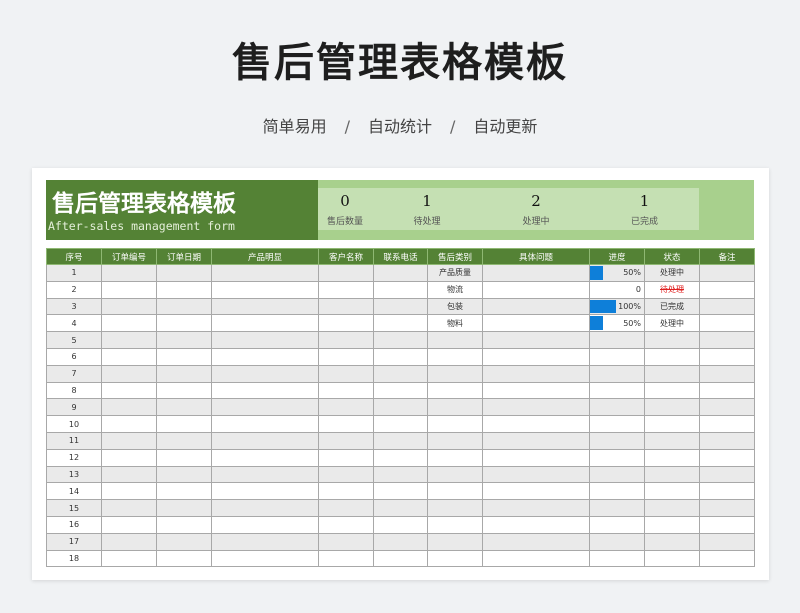 This screenshot has height=613, width=800. I want to click on status-cell: 待处理, so click(672, 289).